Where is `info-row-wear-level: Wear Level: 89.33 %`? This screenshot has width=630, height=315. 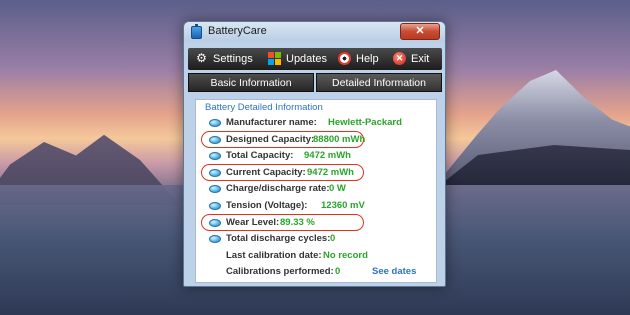
info-row-wear-level: Wear Level: 89.33 % is located at coordinates (279, 223).